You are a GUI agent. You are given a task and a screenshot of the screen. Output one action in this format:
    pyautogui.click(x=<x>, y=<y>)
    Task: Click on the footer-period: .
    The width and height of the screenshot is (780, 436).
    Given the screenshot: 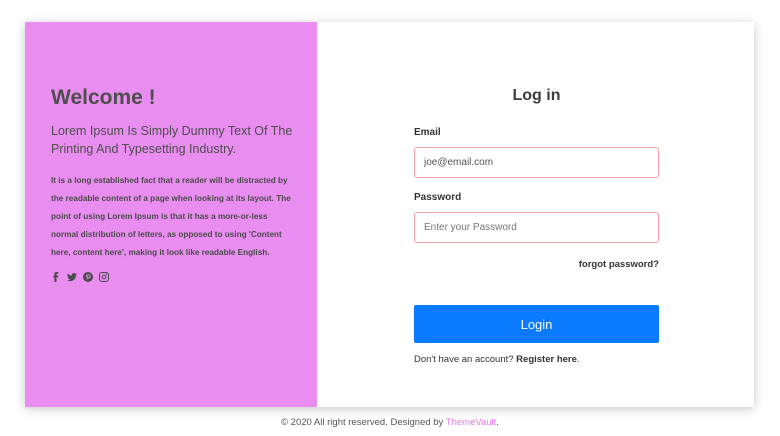 What is the action you would take?
    pyautogui.click(x=497, y=422)
    